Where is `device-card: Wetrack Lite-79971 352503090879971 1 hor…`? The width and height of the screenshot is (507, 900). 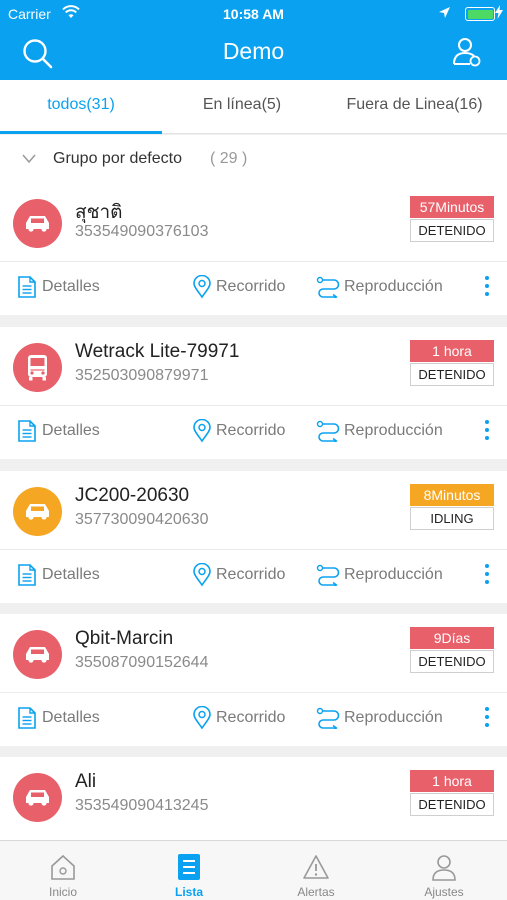 device-card: Wetrack Lite-79971 352503090879971 1 hor… is located at coordinates (253, 393).